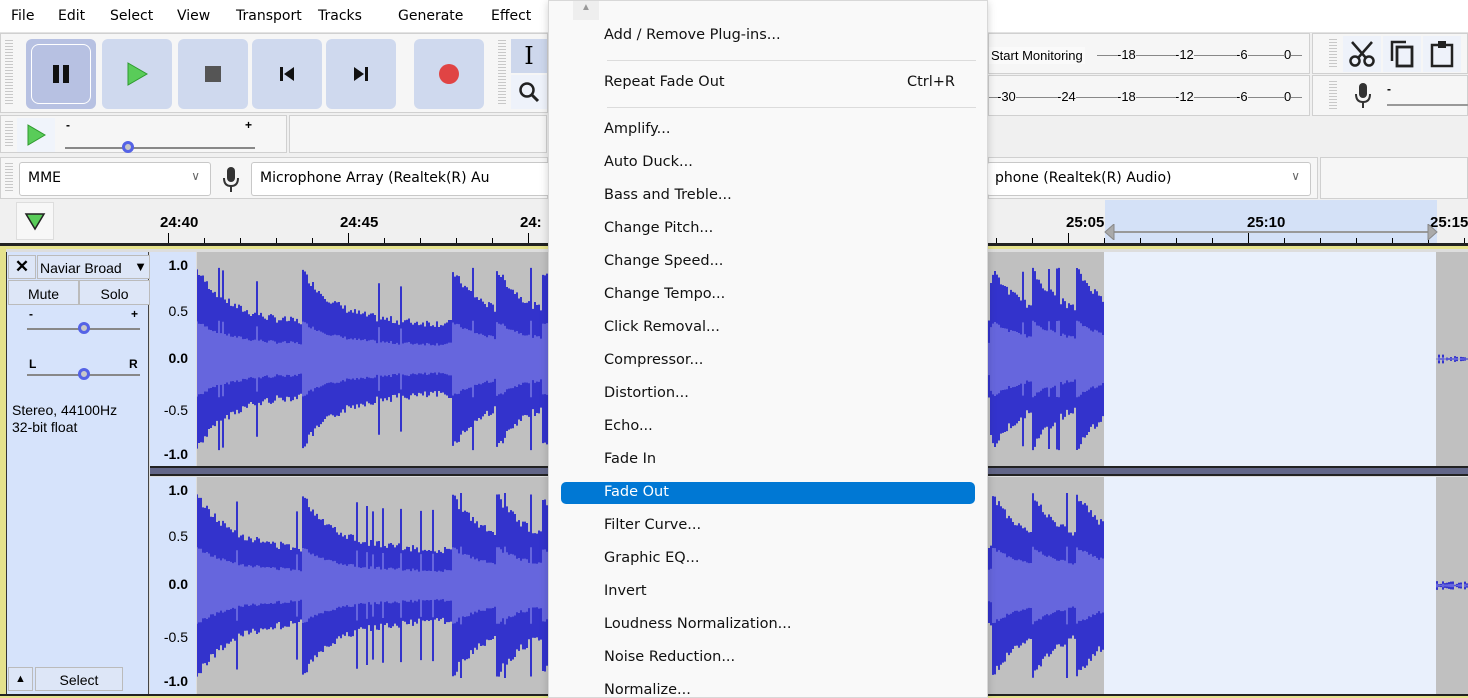 The height and width of the screenshot is (698, 1468). Describe the element at coordinates (768, 460) in the screenshot. I see `menu-item-fade-in: Fade In` at that location.